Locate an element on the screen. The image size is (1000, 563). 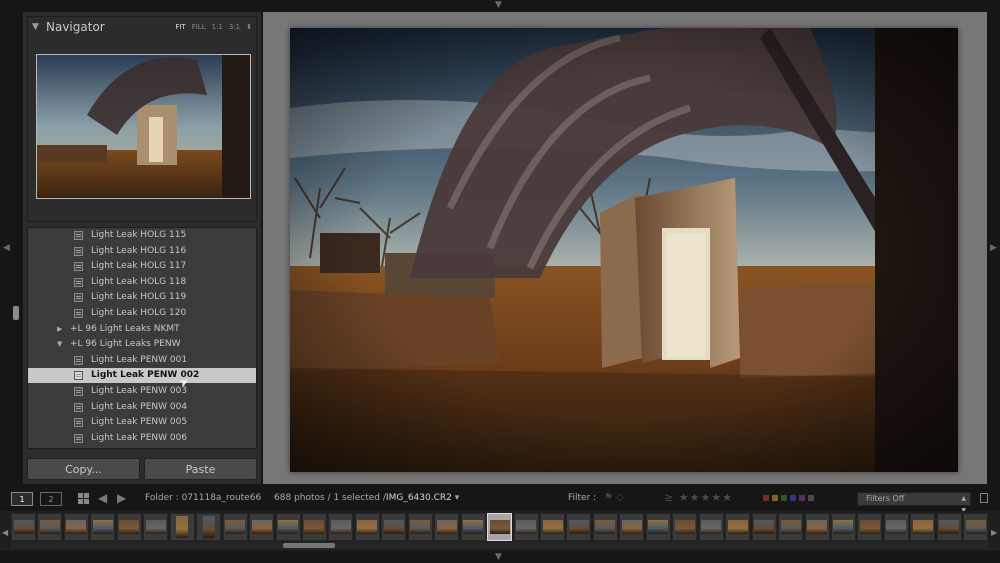
expand-triangle-icon: ▶ is located at coordinates (59, 329).